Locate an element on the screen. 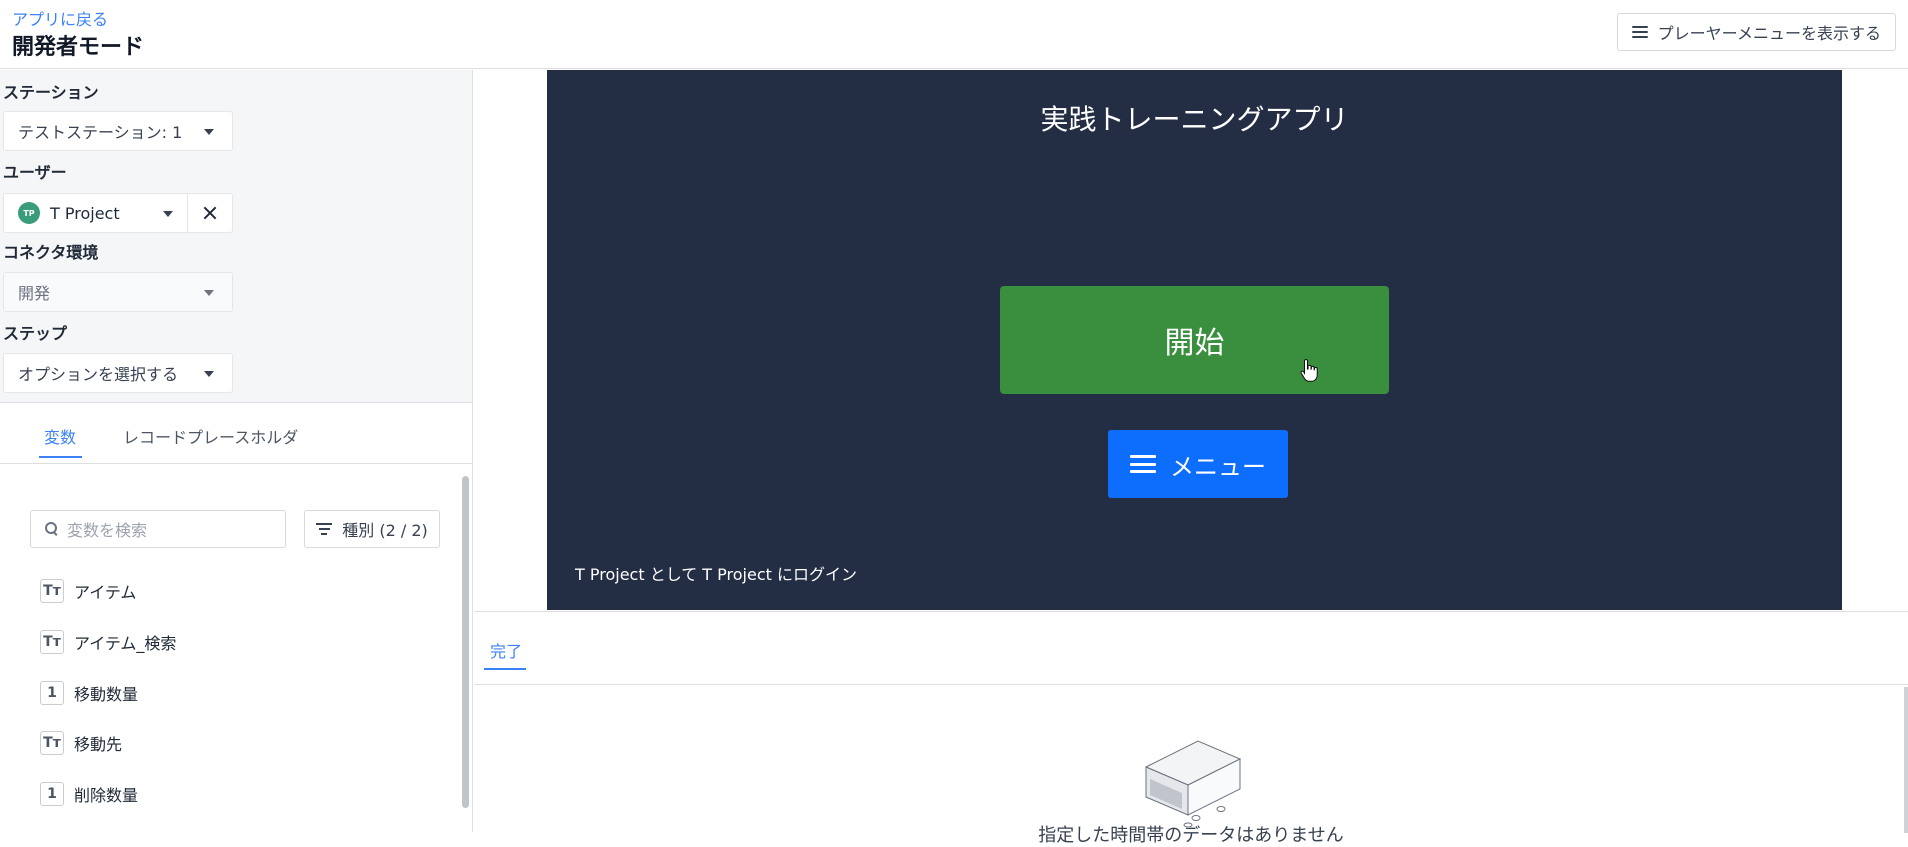  user-select: TP T Project is located at coordinates (95, 213).